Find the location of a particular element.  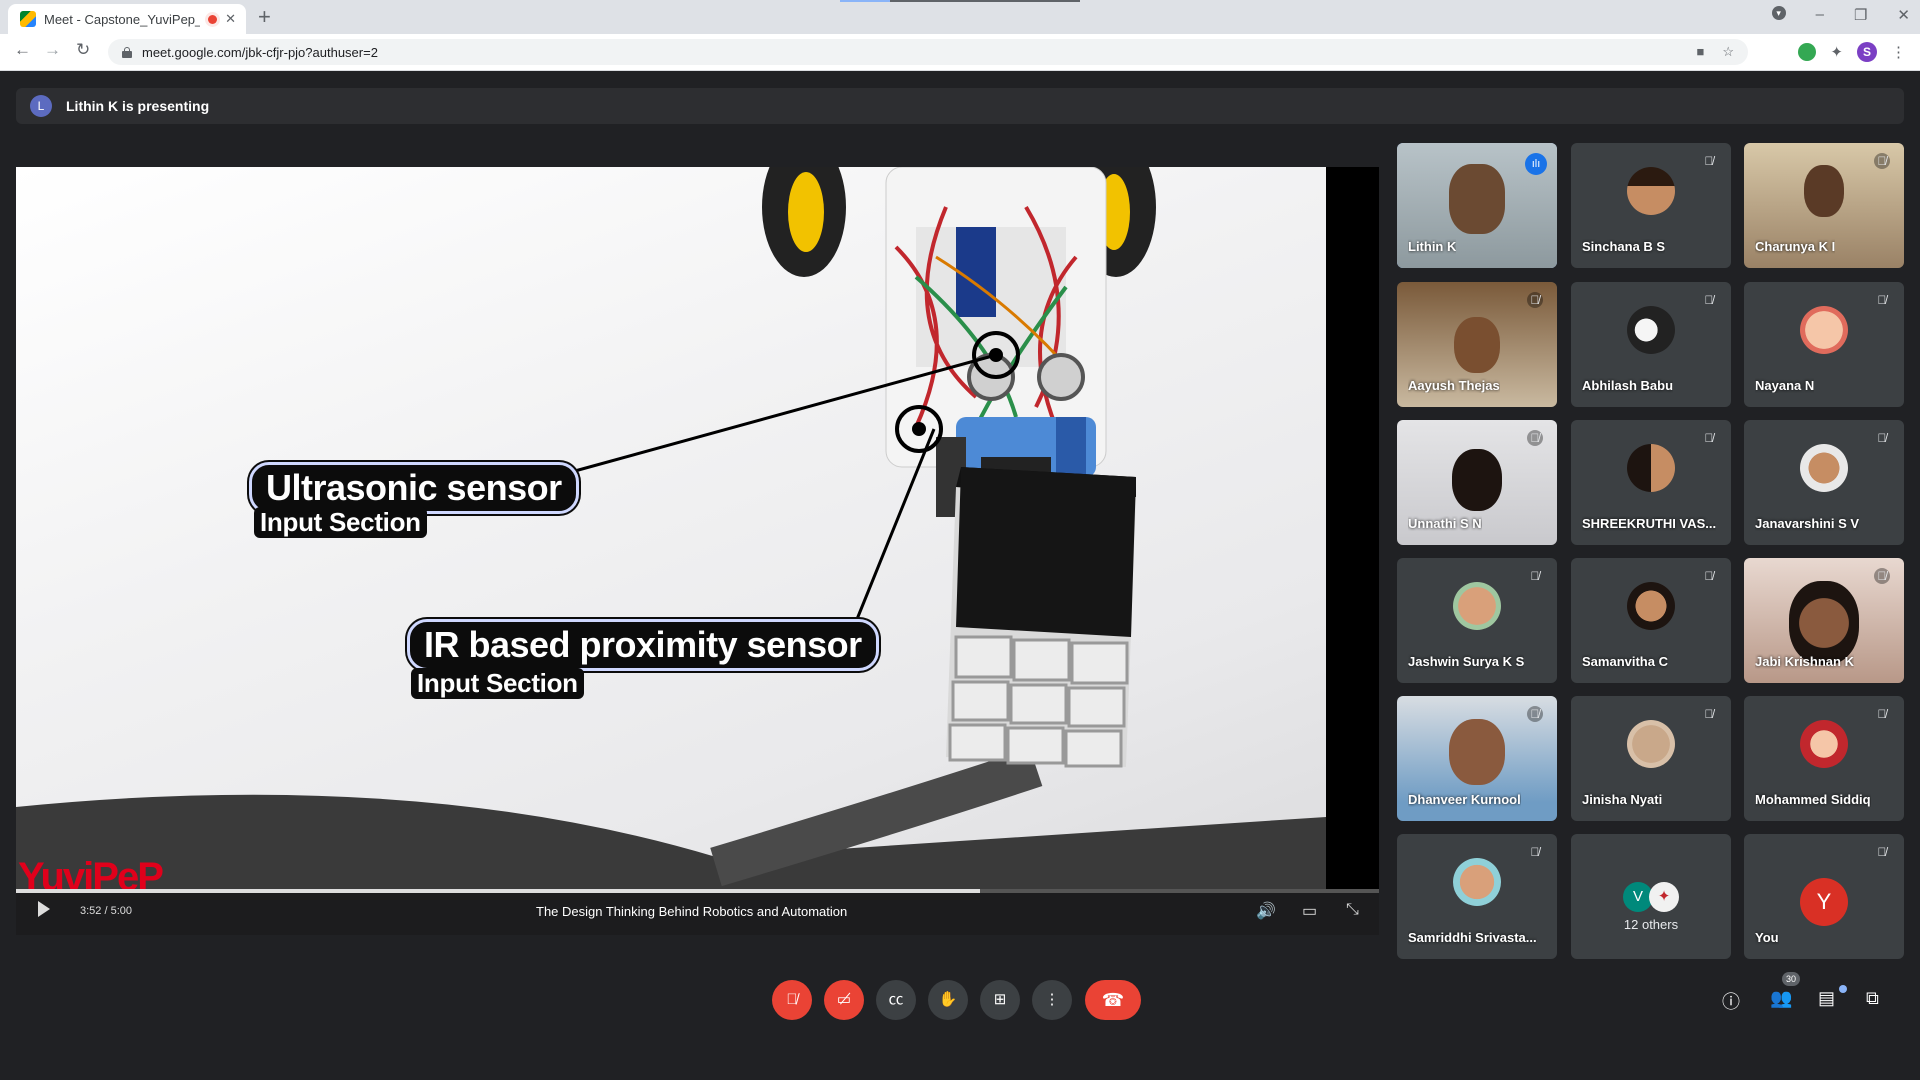

present-now-button: ⊞ is located at coordinates (1000, 1000).